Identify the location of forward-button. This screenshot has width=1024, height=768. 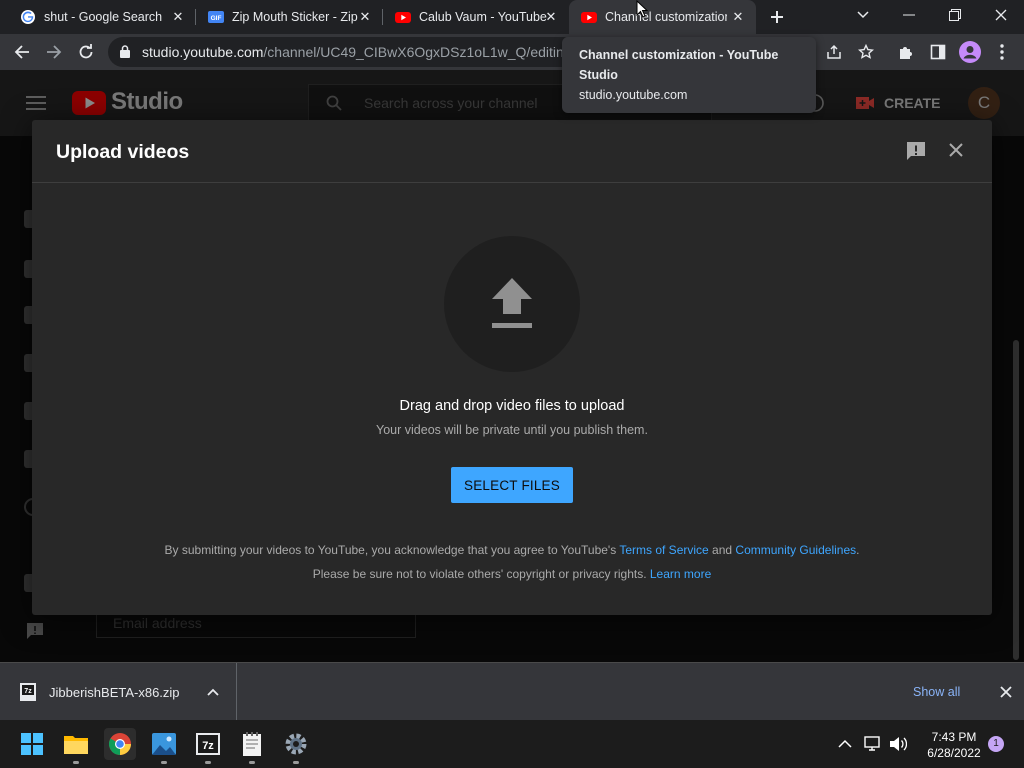
(54, 52).